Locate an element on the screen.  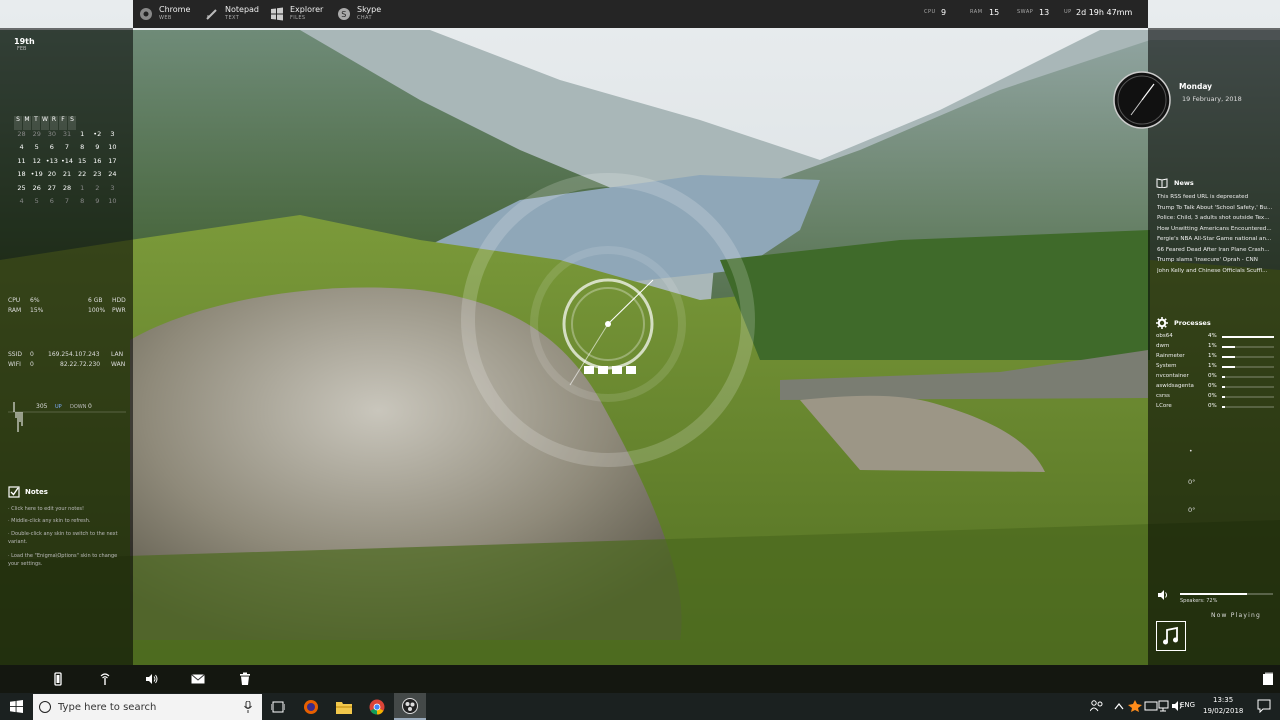
clock-date: 19 February, 2018 is located at coordinates (1212, 99).